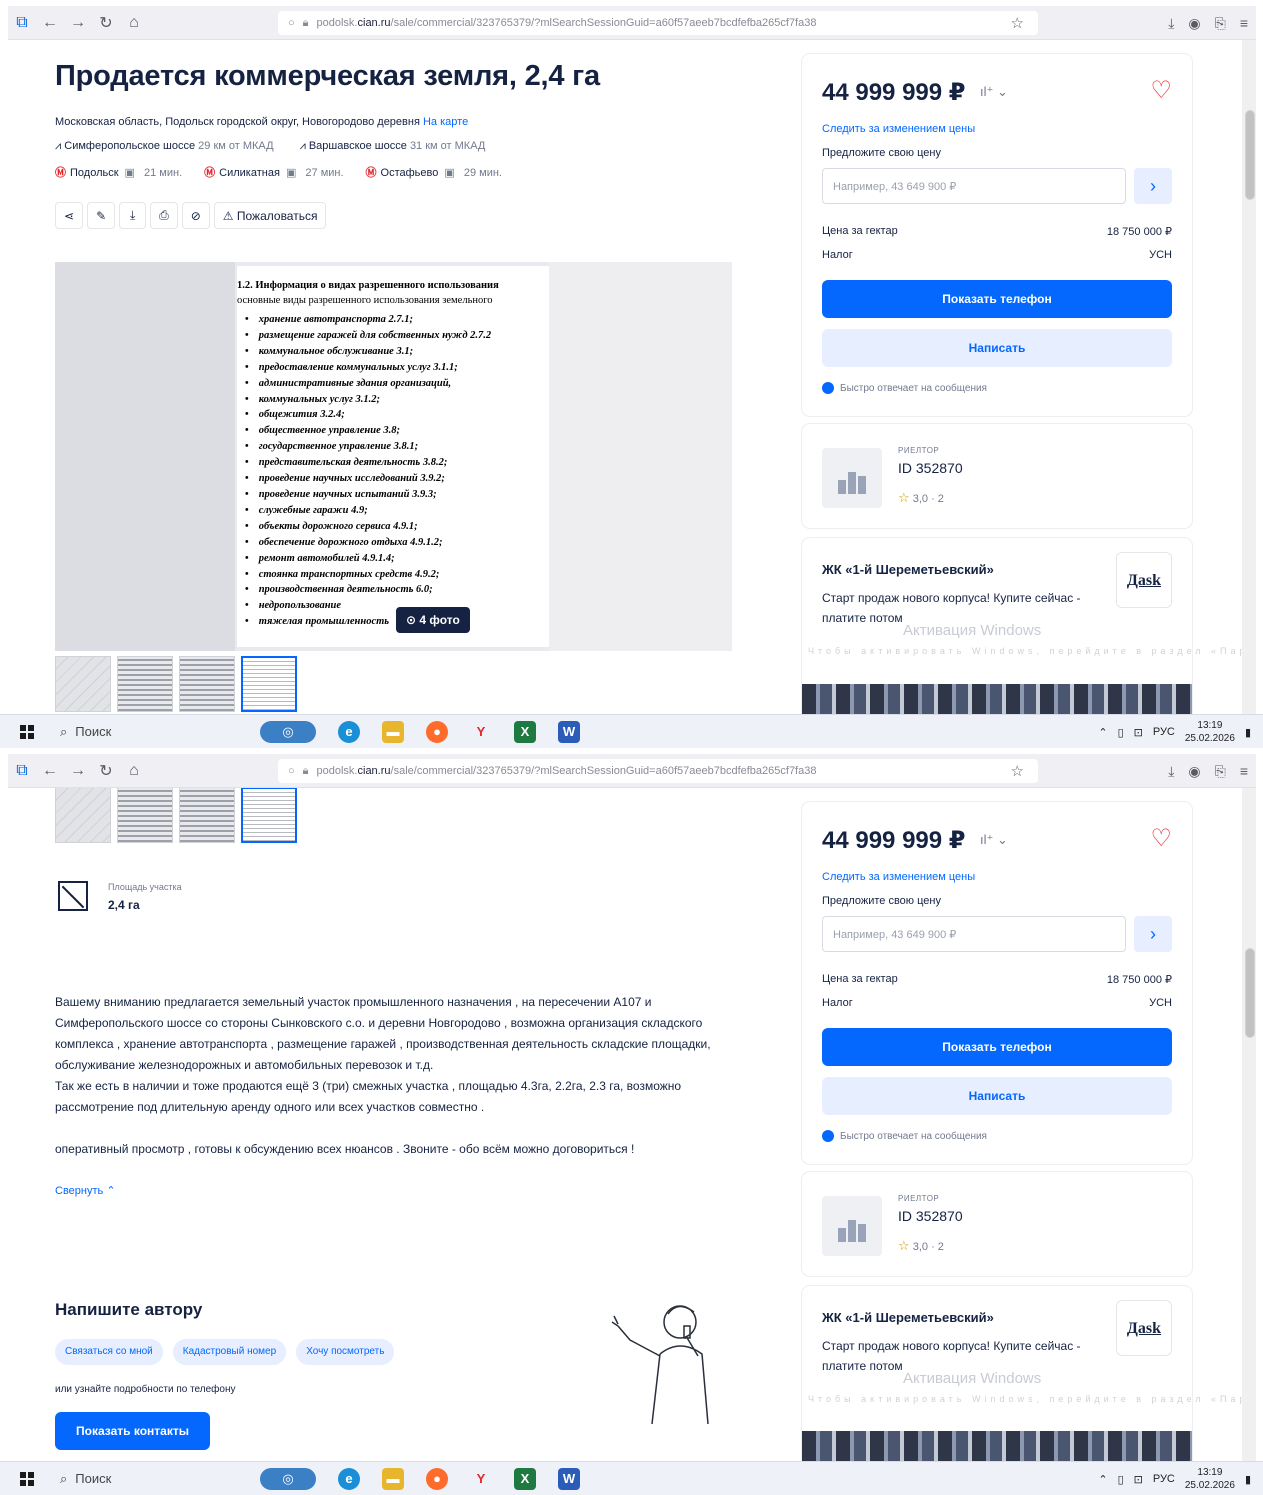 The image size is (1263, 1495). I want to click on download-pdf-icon: ⤓, so click(133, 215).